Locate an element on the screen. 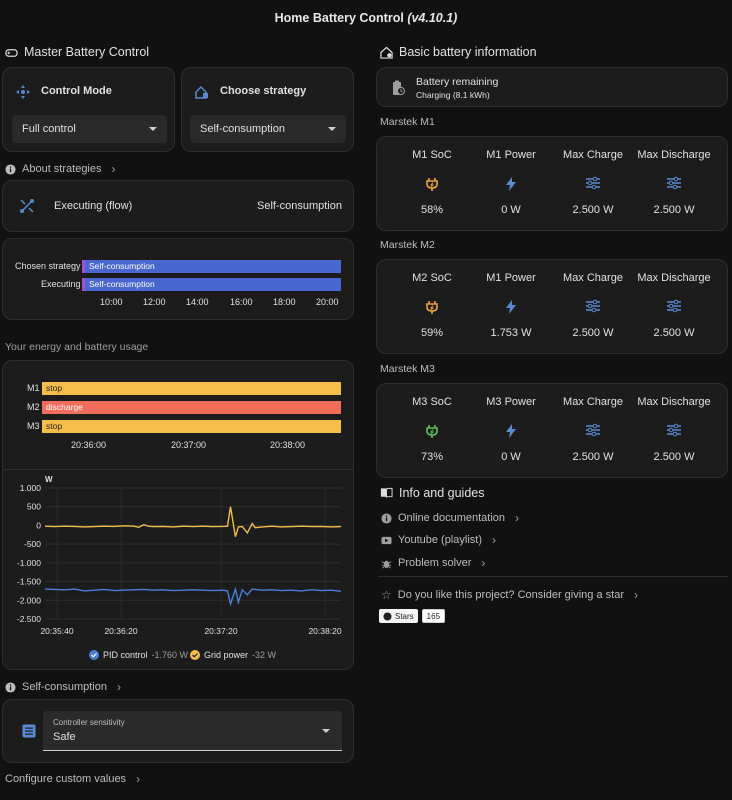 The image size is (732, 800). divider is located at coordinates (553, 576).